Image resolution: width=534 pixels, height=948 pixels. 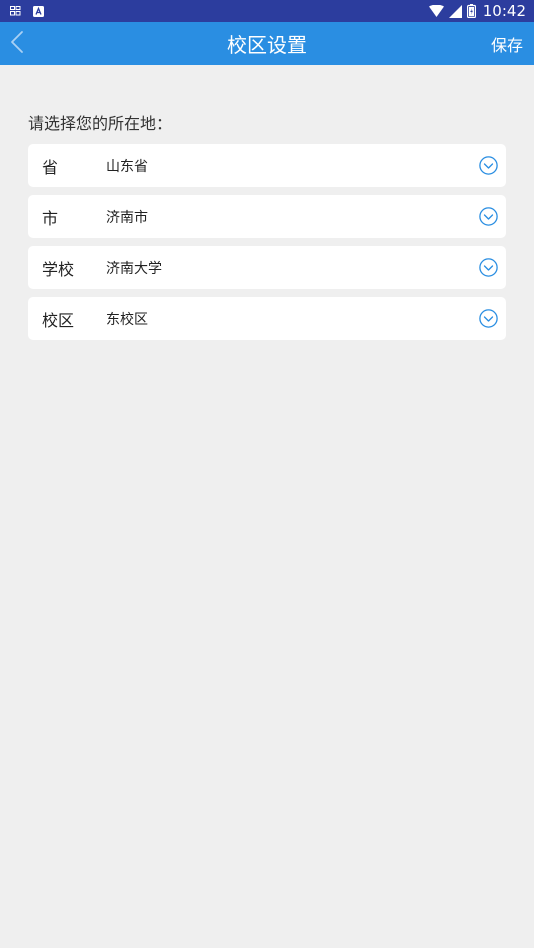 I want to click on province-value: 山东省, so click(x=127, y=166).